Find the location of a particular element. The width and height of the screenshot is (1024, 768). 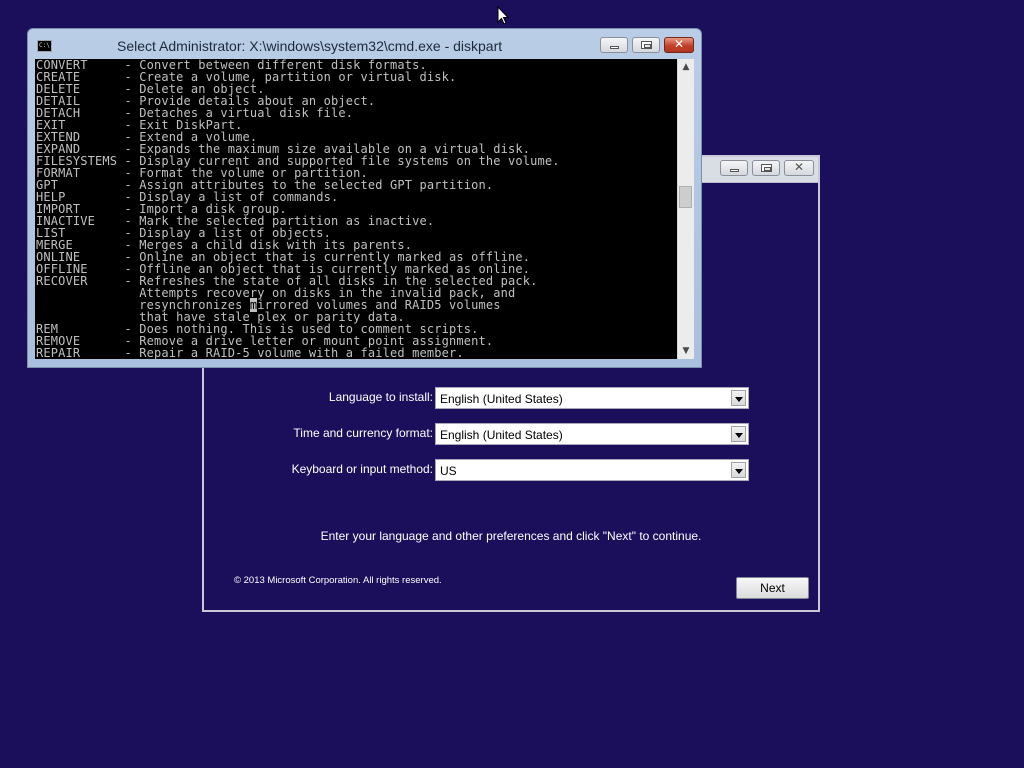

keyboard-row: Keyboard or input method: US is located at coordinates (511, 470).